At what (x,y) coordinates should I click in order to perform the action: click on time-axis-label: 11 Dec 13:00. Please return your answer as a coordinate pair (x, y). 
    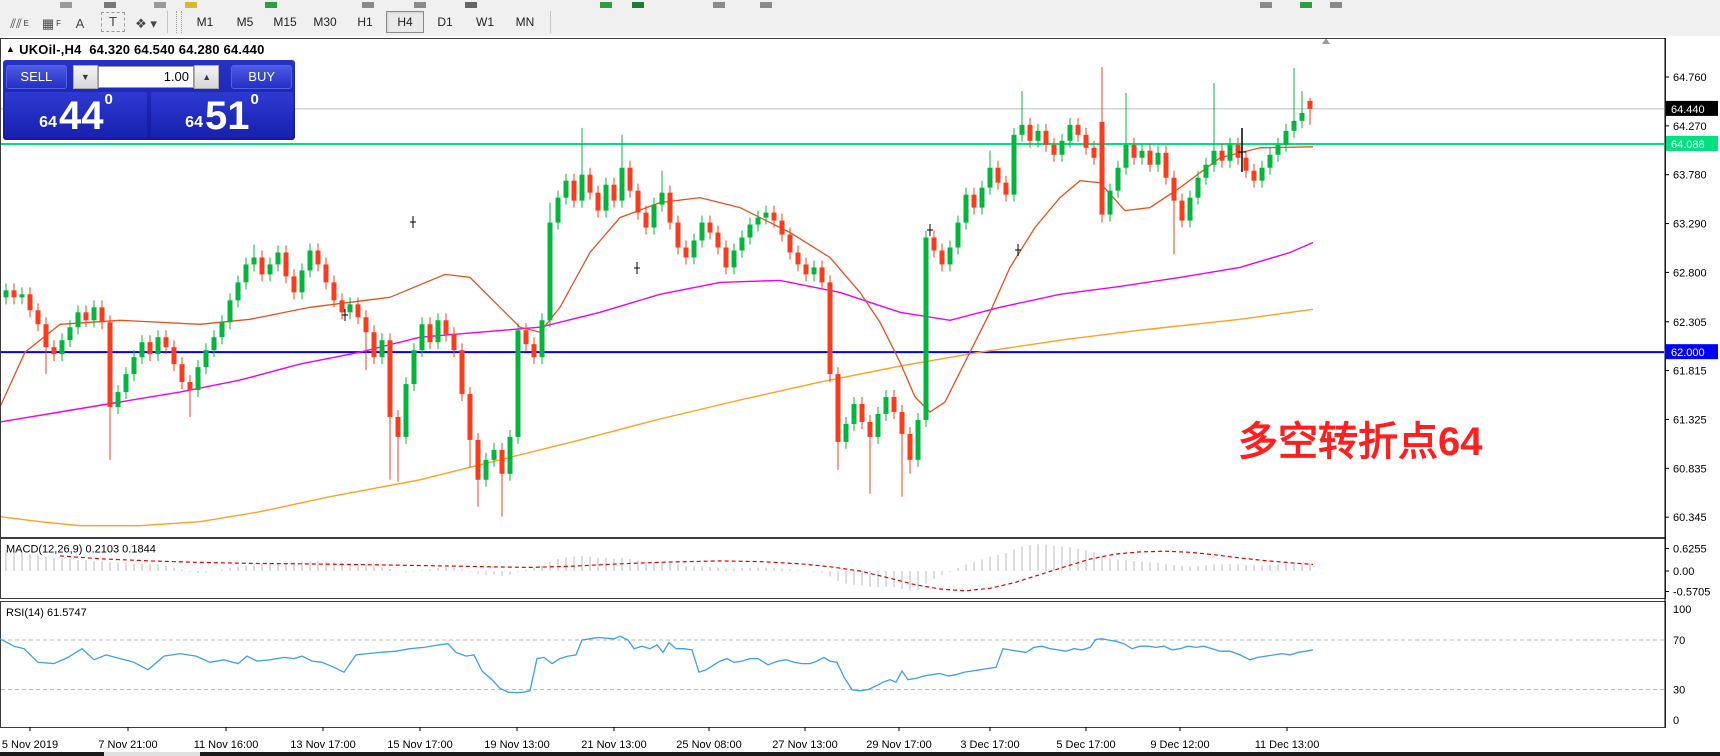
    Looking at the image, I should click on (1287, 745).